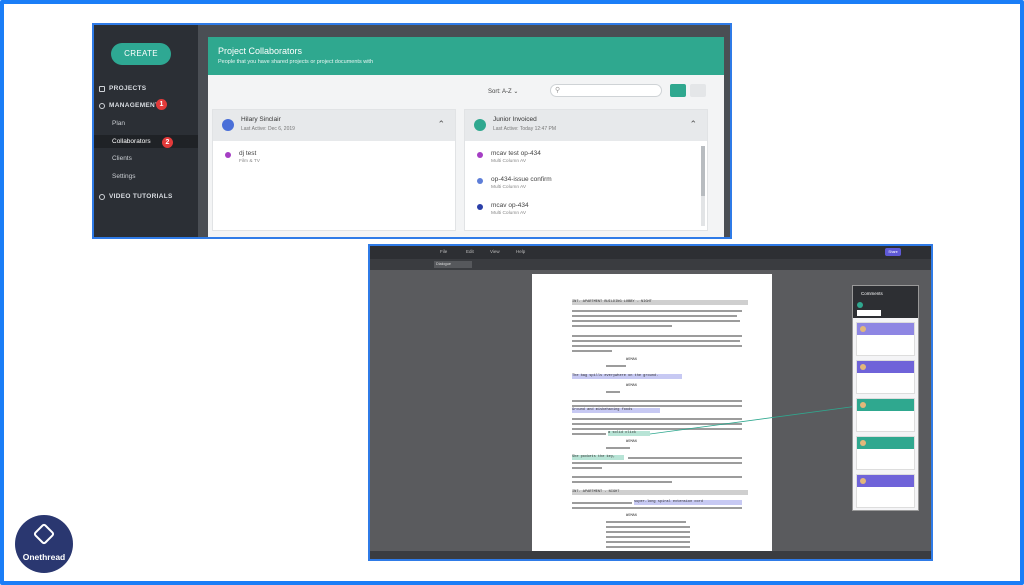 This screenshot has width=1024, height=585. Describe the element at coordinates (466, 92) in the screenshot. I see `toolbar: Sort: A-Z ⌄ ⚲` at that location.